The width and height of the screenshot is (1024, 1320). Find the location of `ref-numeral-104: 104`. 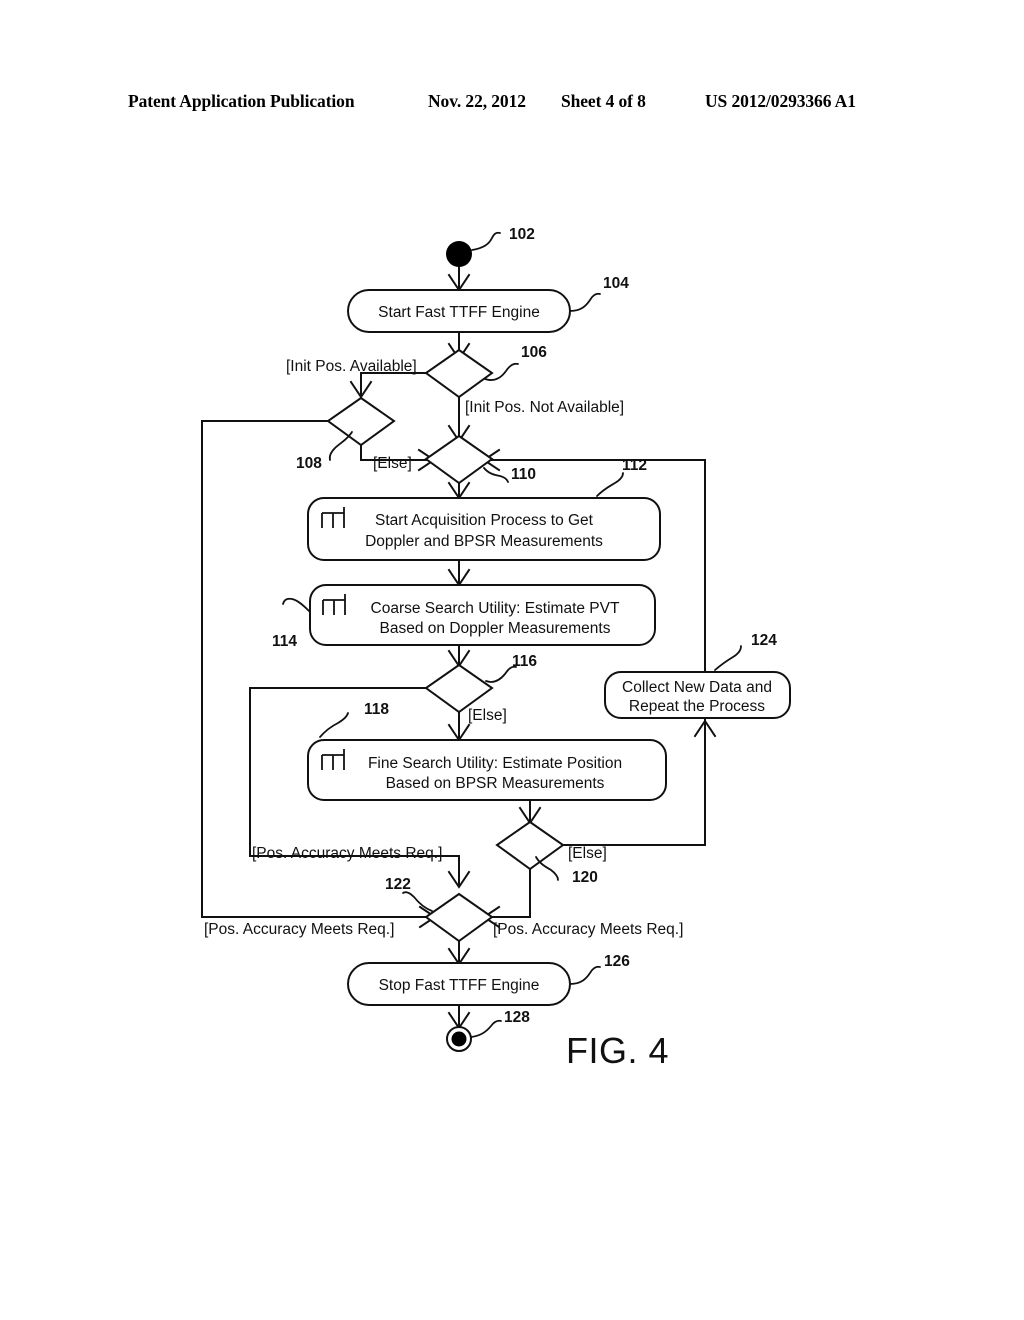

ref-numeral-104: 104 is located at coordinates (616, 283).